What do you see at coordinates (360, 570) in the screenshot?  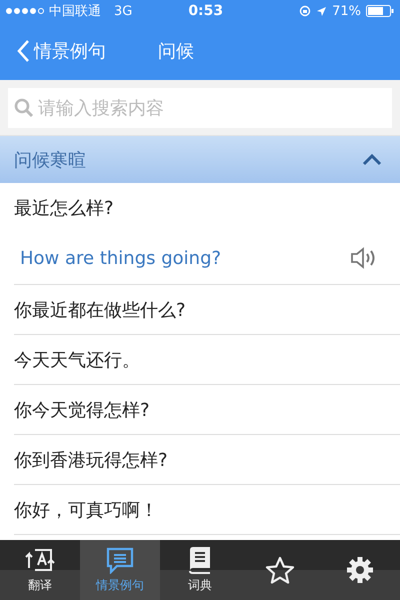 I see `settings-icon` at bounding box center [360, 570].